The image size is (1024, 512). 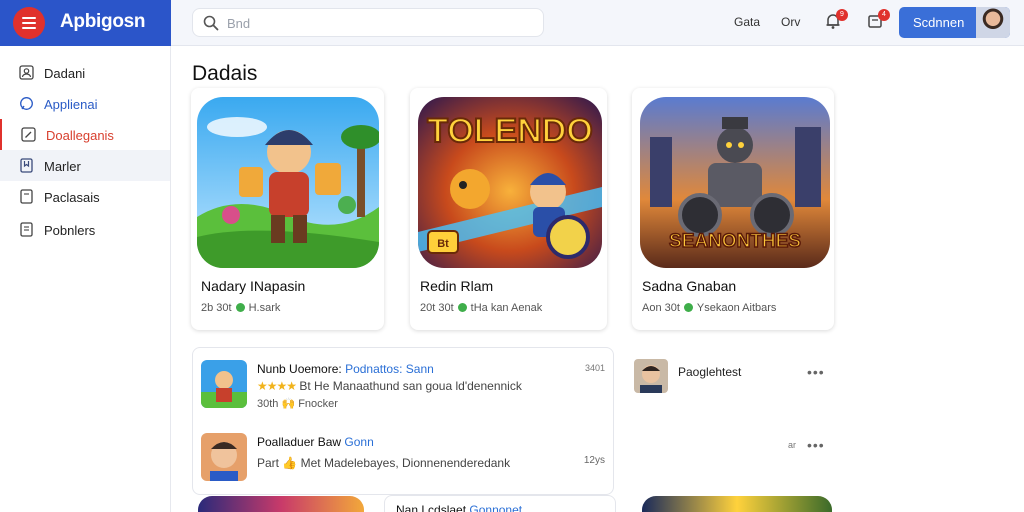 What do you see at coordinates (377, 23) in the screenshot?
I see `search-input` at bounding box center [377, 23].